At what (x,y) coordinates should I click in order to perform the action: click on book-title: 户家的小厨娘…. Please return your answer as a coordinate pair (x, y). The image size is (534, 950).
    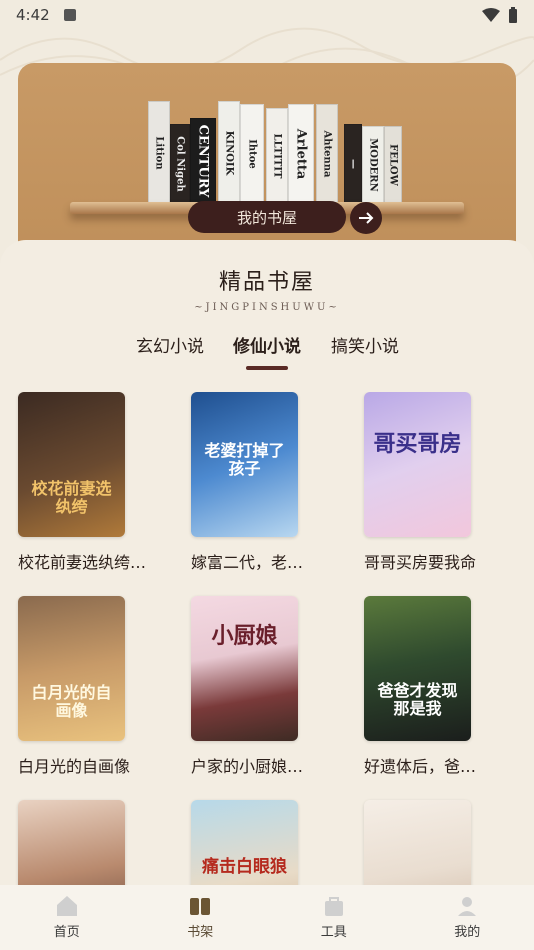
    Looking at the image, I should click on (247, 766).